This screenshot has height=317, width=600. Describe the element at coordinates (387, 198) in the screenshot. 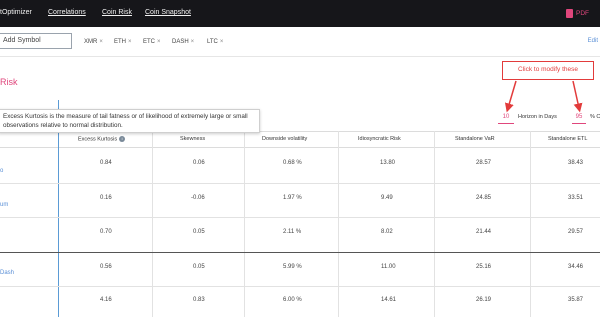

I see `table-cell: 9.49` at that location.